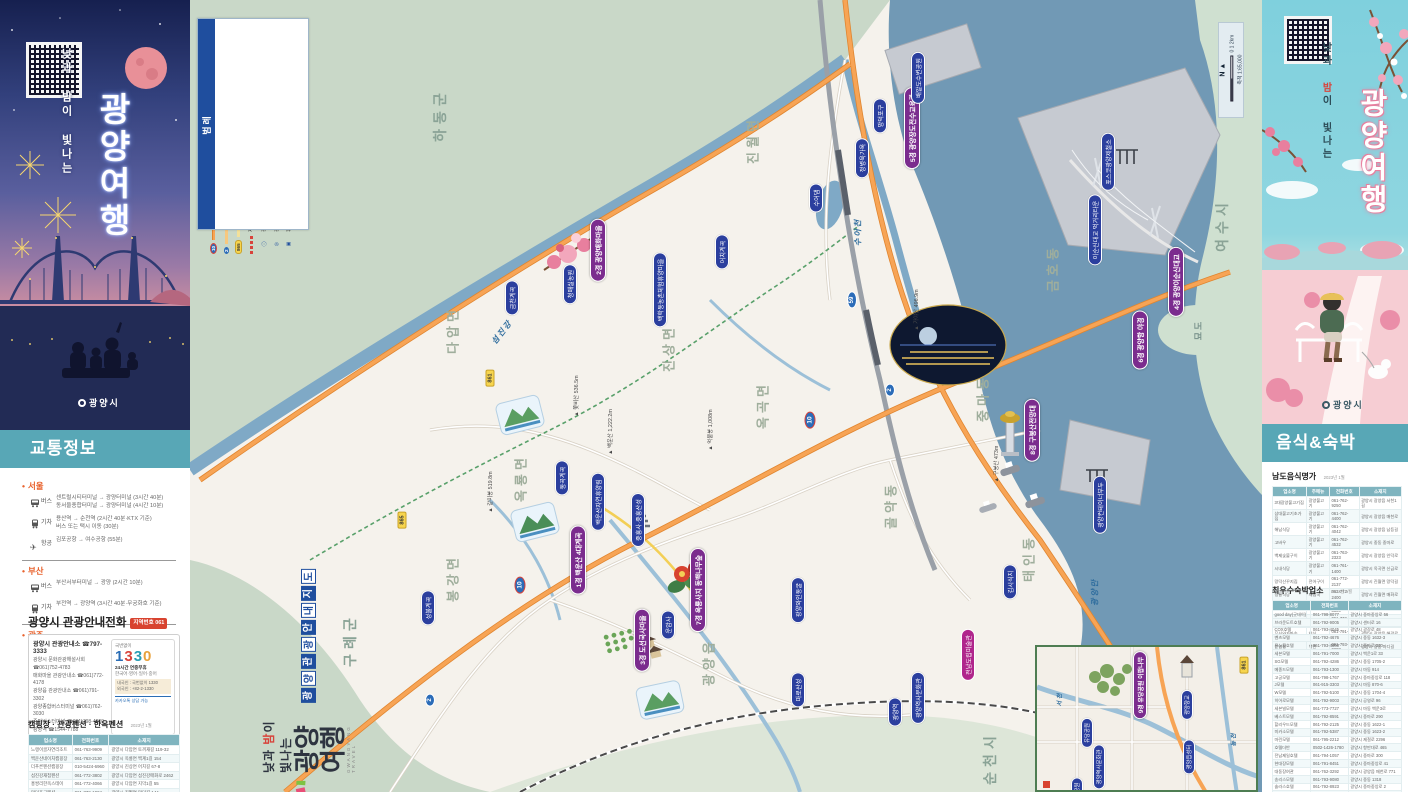  What do you see at coordinates (698, 590) in the screenshot?
I see `scenic-badge: 7경 옥룡사지 동백나무숲` at bounding box center [698, 590].